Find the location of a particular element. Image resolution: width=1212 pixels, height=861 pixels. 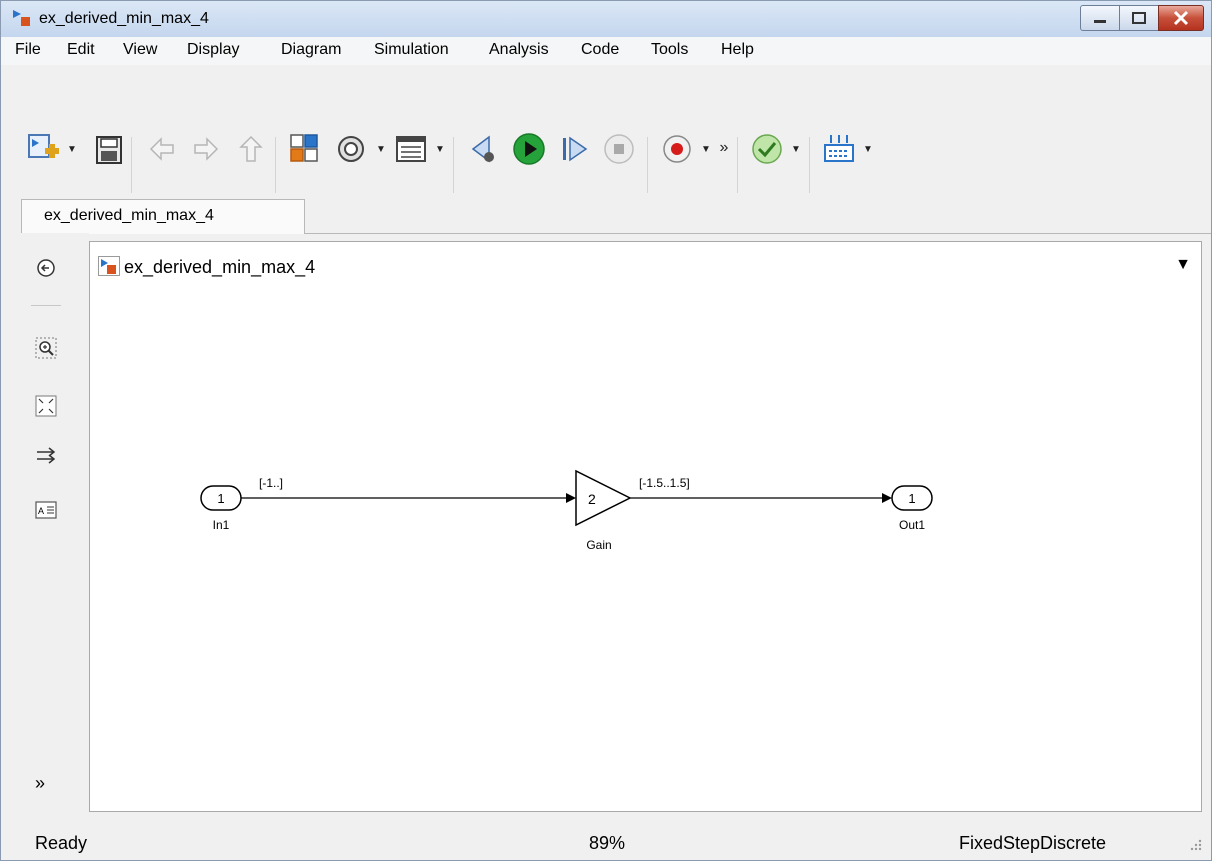

new-model-dropdown-icon: ▼ is located at coordinates (72, 150).